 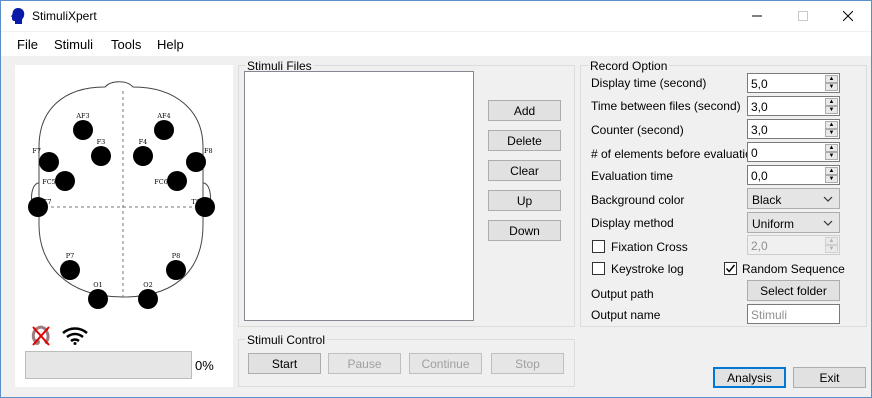 What do you see at coordinates (793, 152) in the screenshot?
I see `elements-before-spinner: 0 ▲ ▼` at bounding box center [793, 152].